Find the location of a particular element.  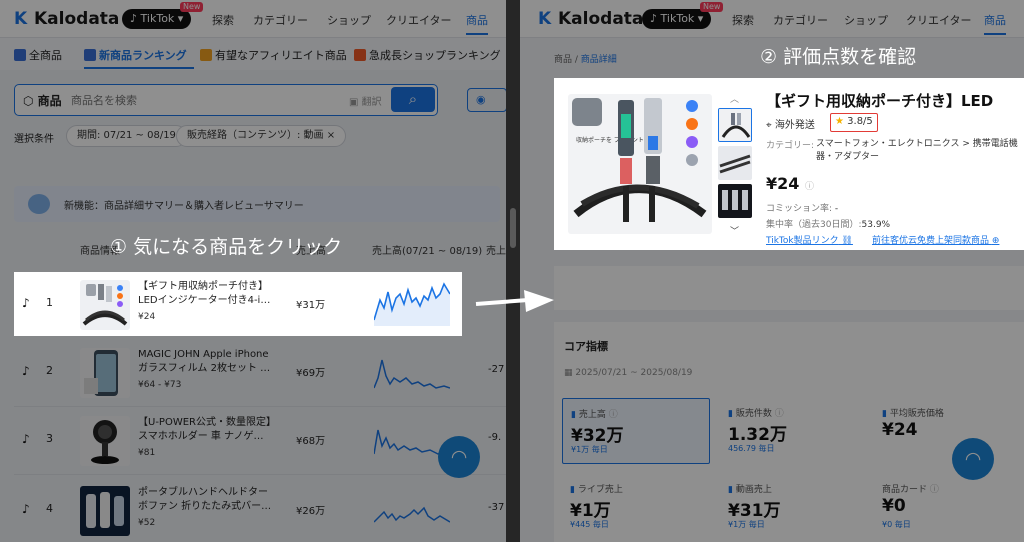

product-sales: ¥31万 is located at coordinates (311, 305).